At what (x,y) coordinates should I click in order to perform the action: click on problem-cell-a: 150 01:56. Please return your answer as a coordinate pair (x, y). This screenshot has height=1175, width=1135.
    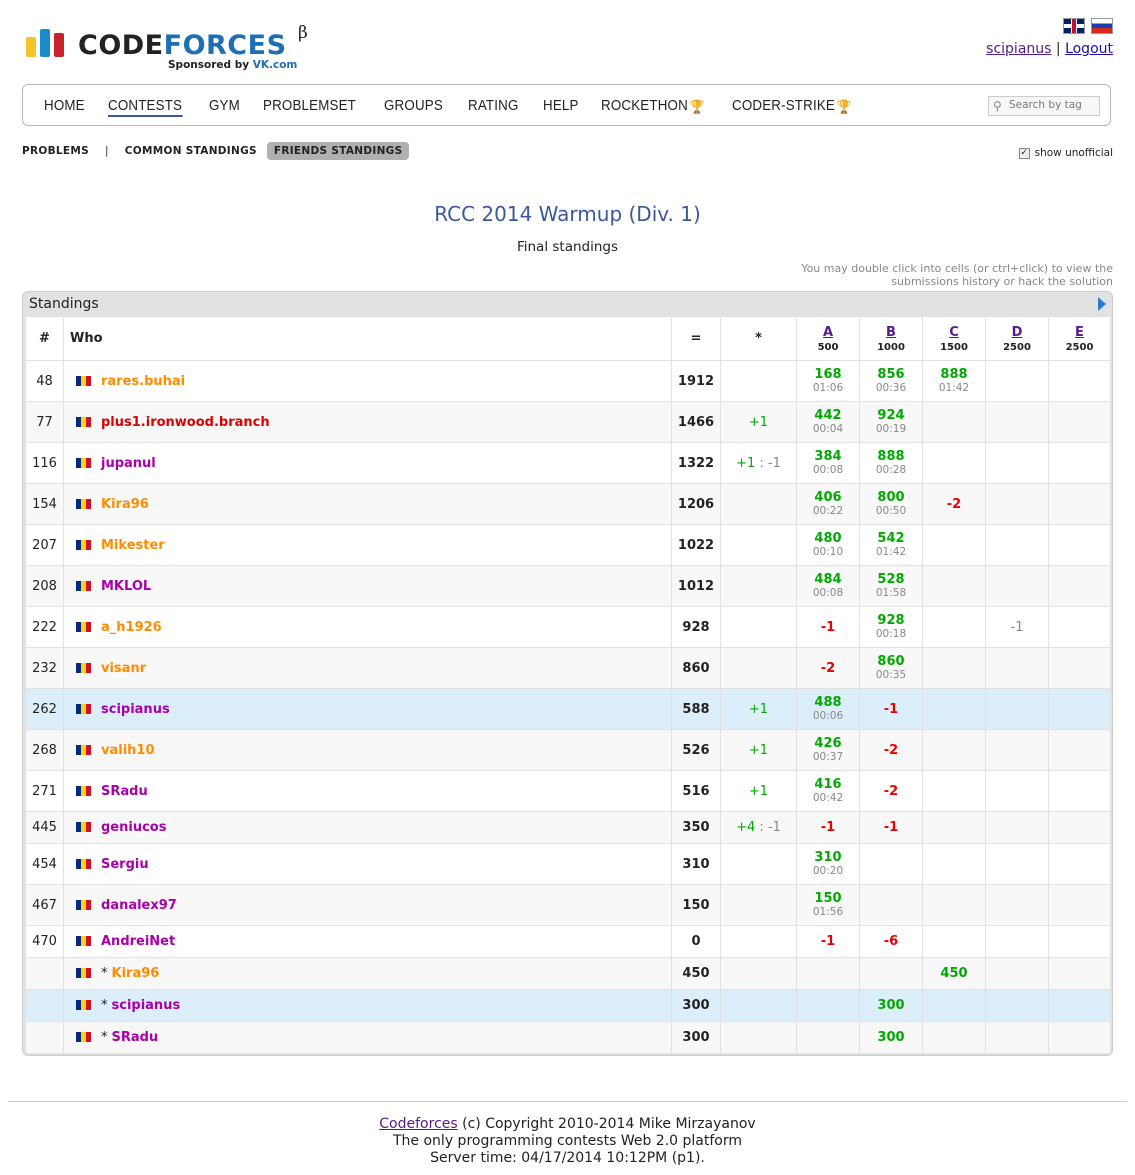
    Looking at the image, I should click on (828, 905).